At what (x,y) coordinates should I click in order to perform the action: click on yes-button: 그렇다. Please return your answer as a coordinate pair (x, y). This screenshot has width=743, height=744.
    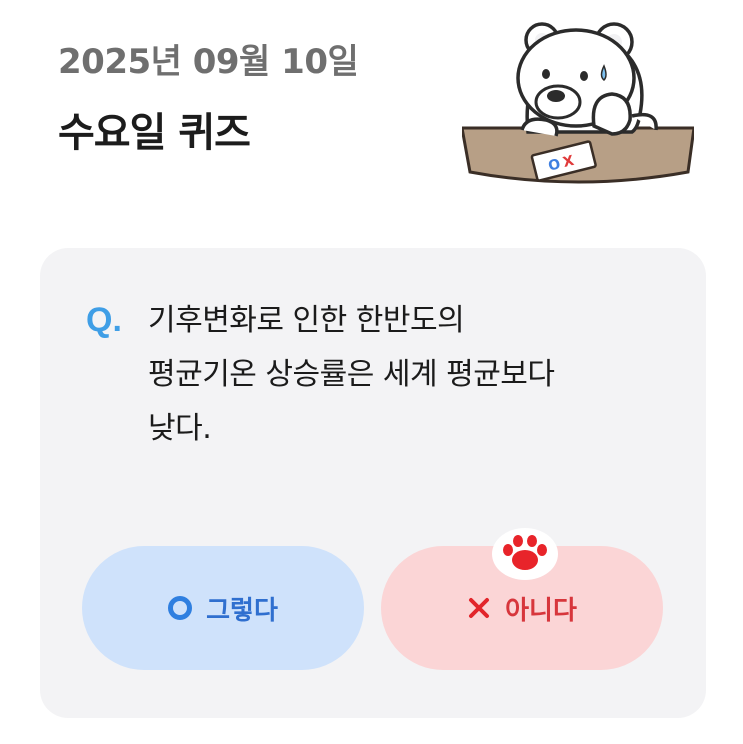
    Looking at the image, I should click on (223, 608).